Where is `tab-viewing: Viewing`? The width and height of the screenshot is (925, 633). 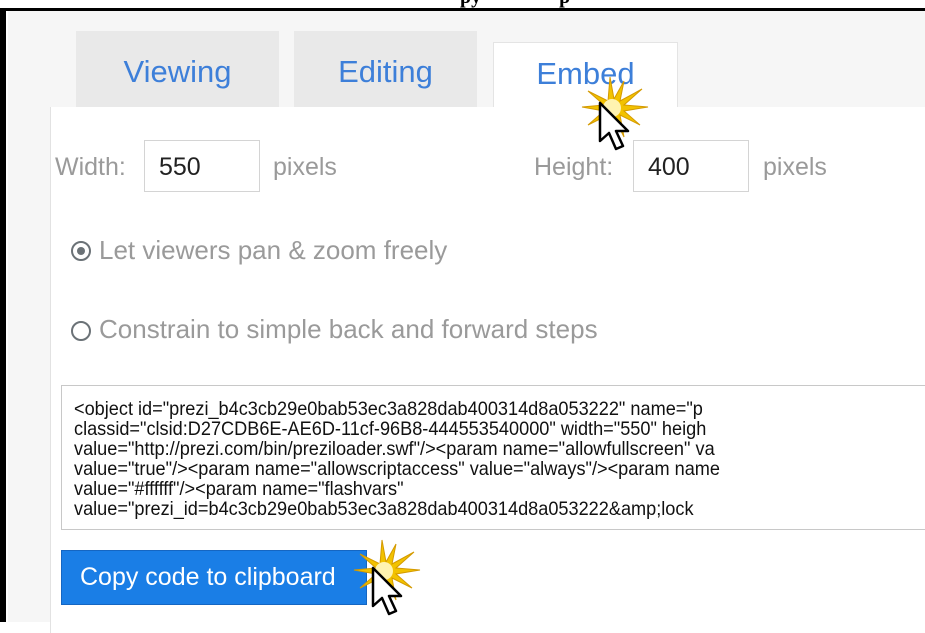
tab-viewing: Viewing is located at coordinates (177, 69).